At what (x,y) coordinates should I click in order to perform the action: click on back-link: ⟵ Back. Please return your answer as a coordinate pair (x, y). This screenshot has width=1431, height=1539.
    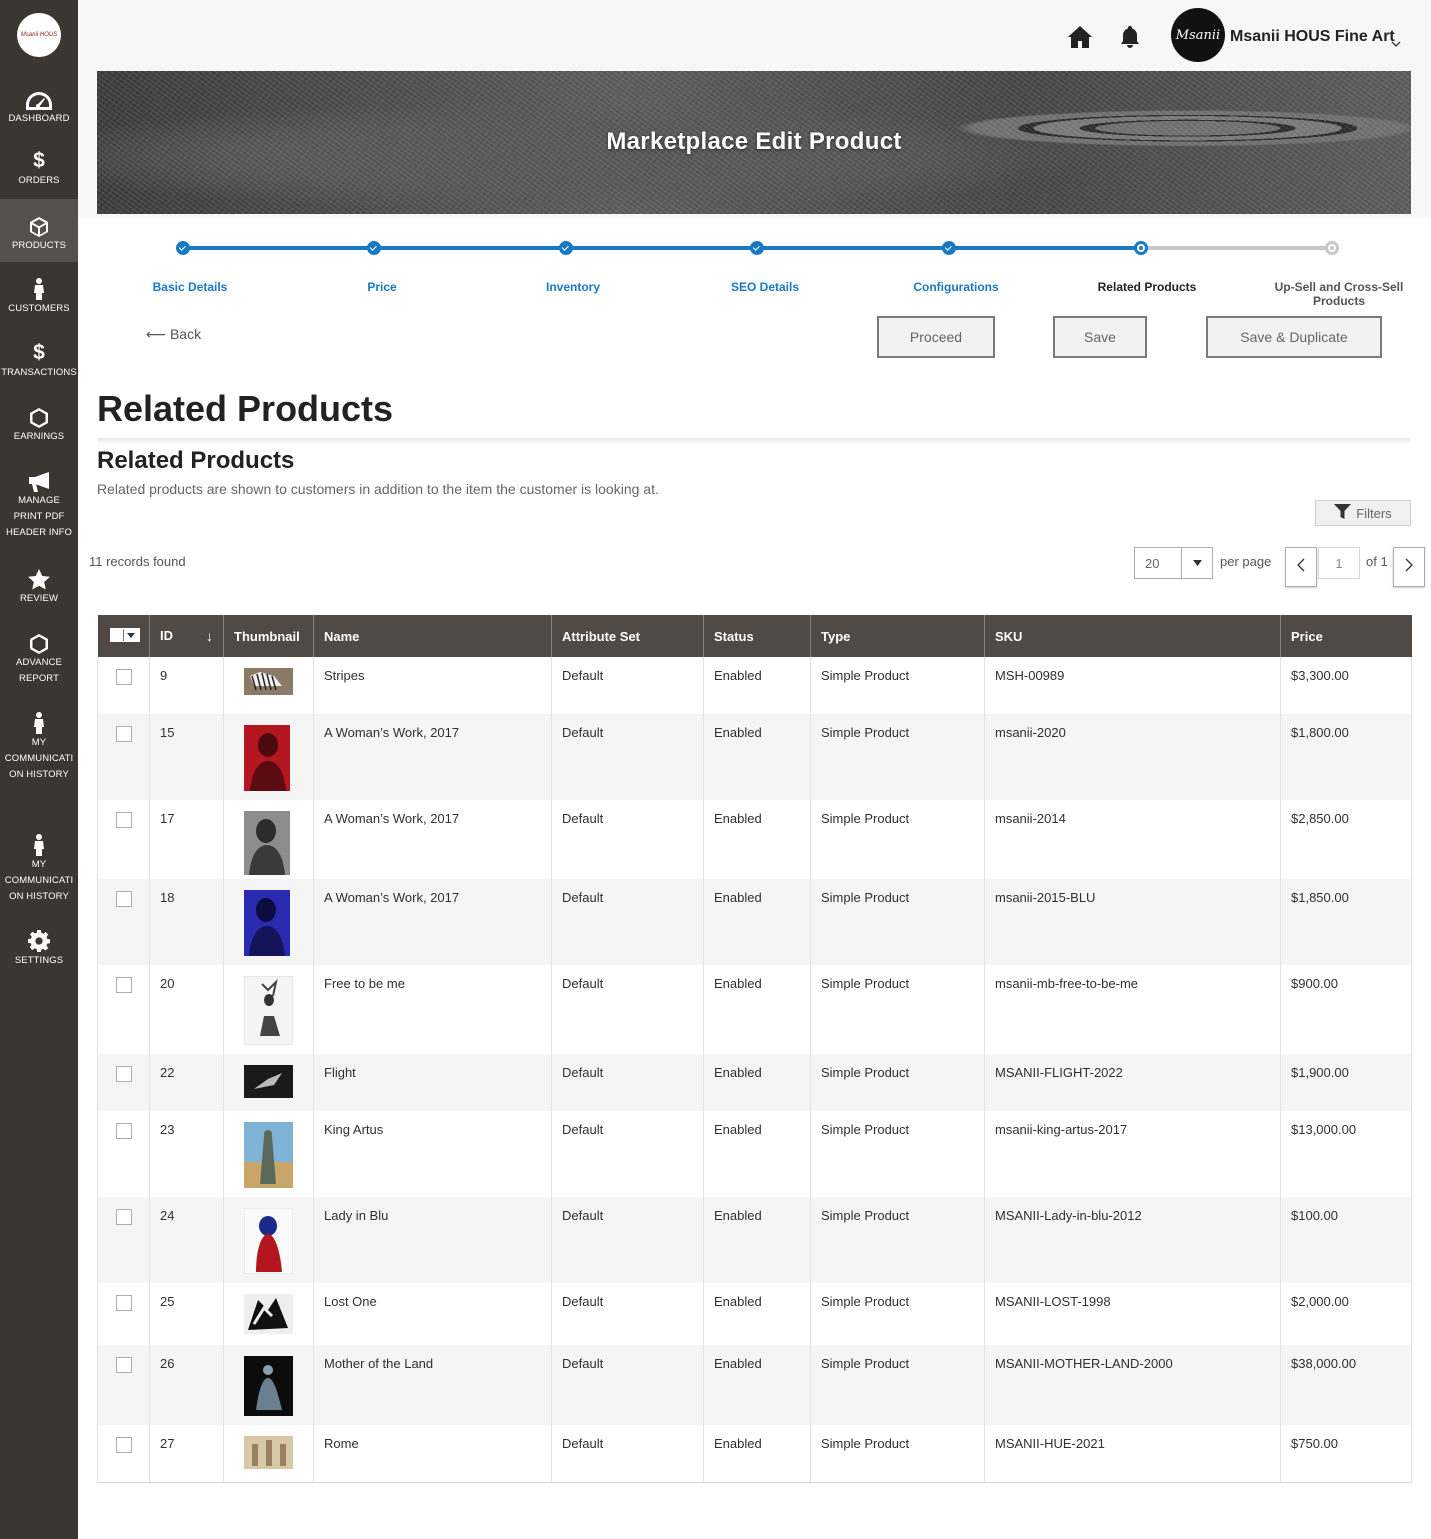
    Looking at the image, I should click on (173, 334).